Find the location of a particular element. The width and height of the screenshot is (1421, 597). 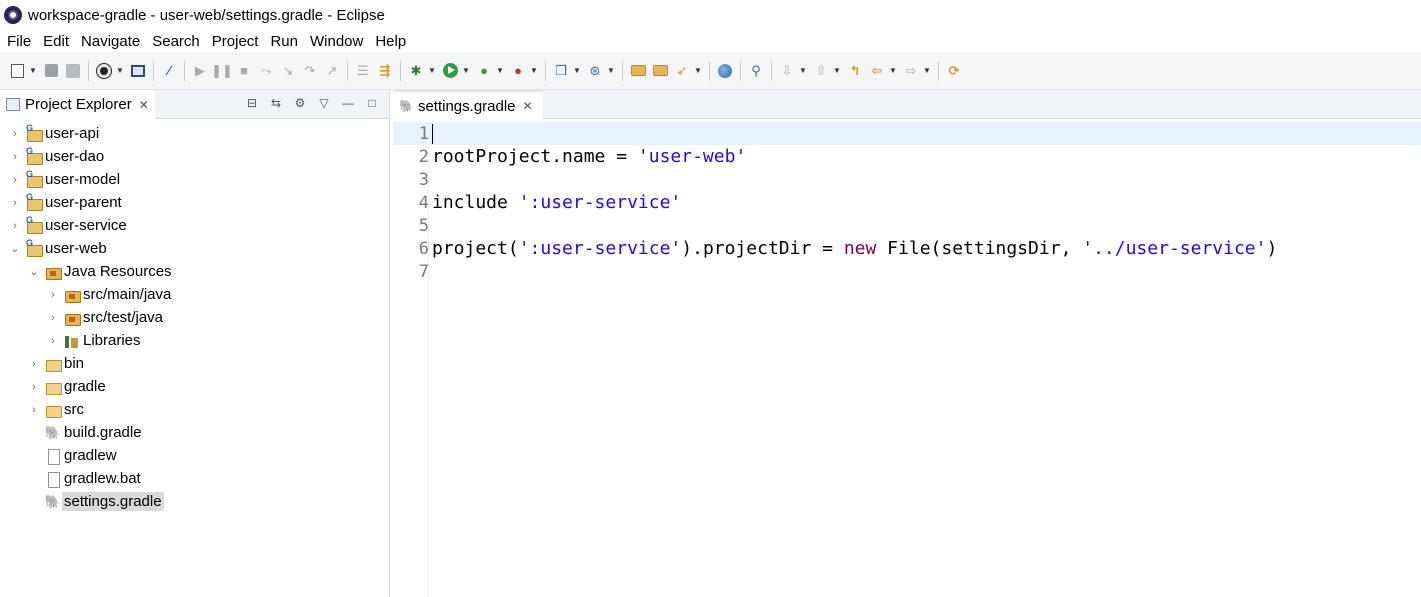

account-icon is located at coordinates (104, 71).